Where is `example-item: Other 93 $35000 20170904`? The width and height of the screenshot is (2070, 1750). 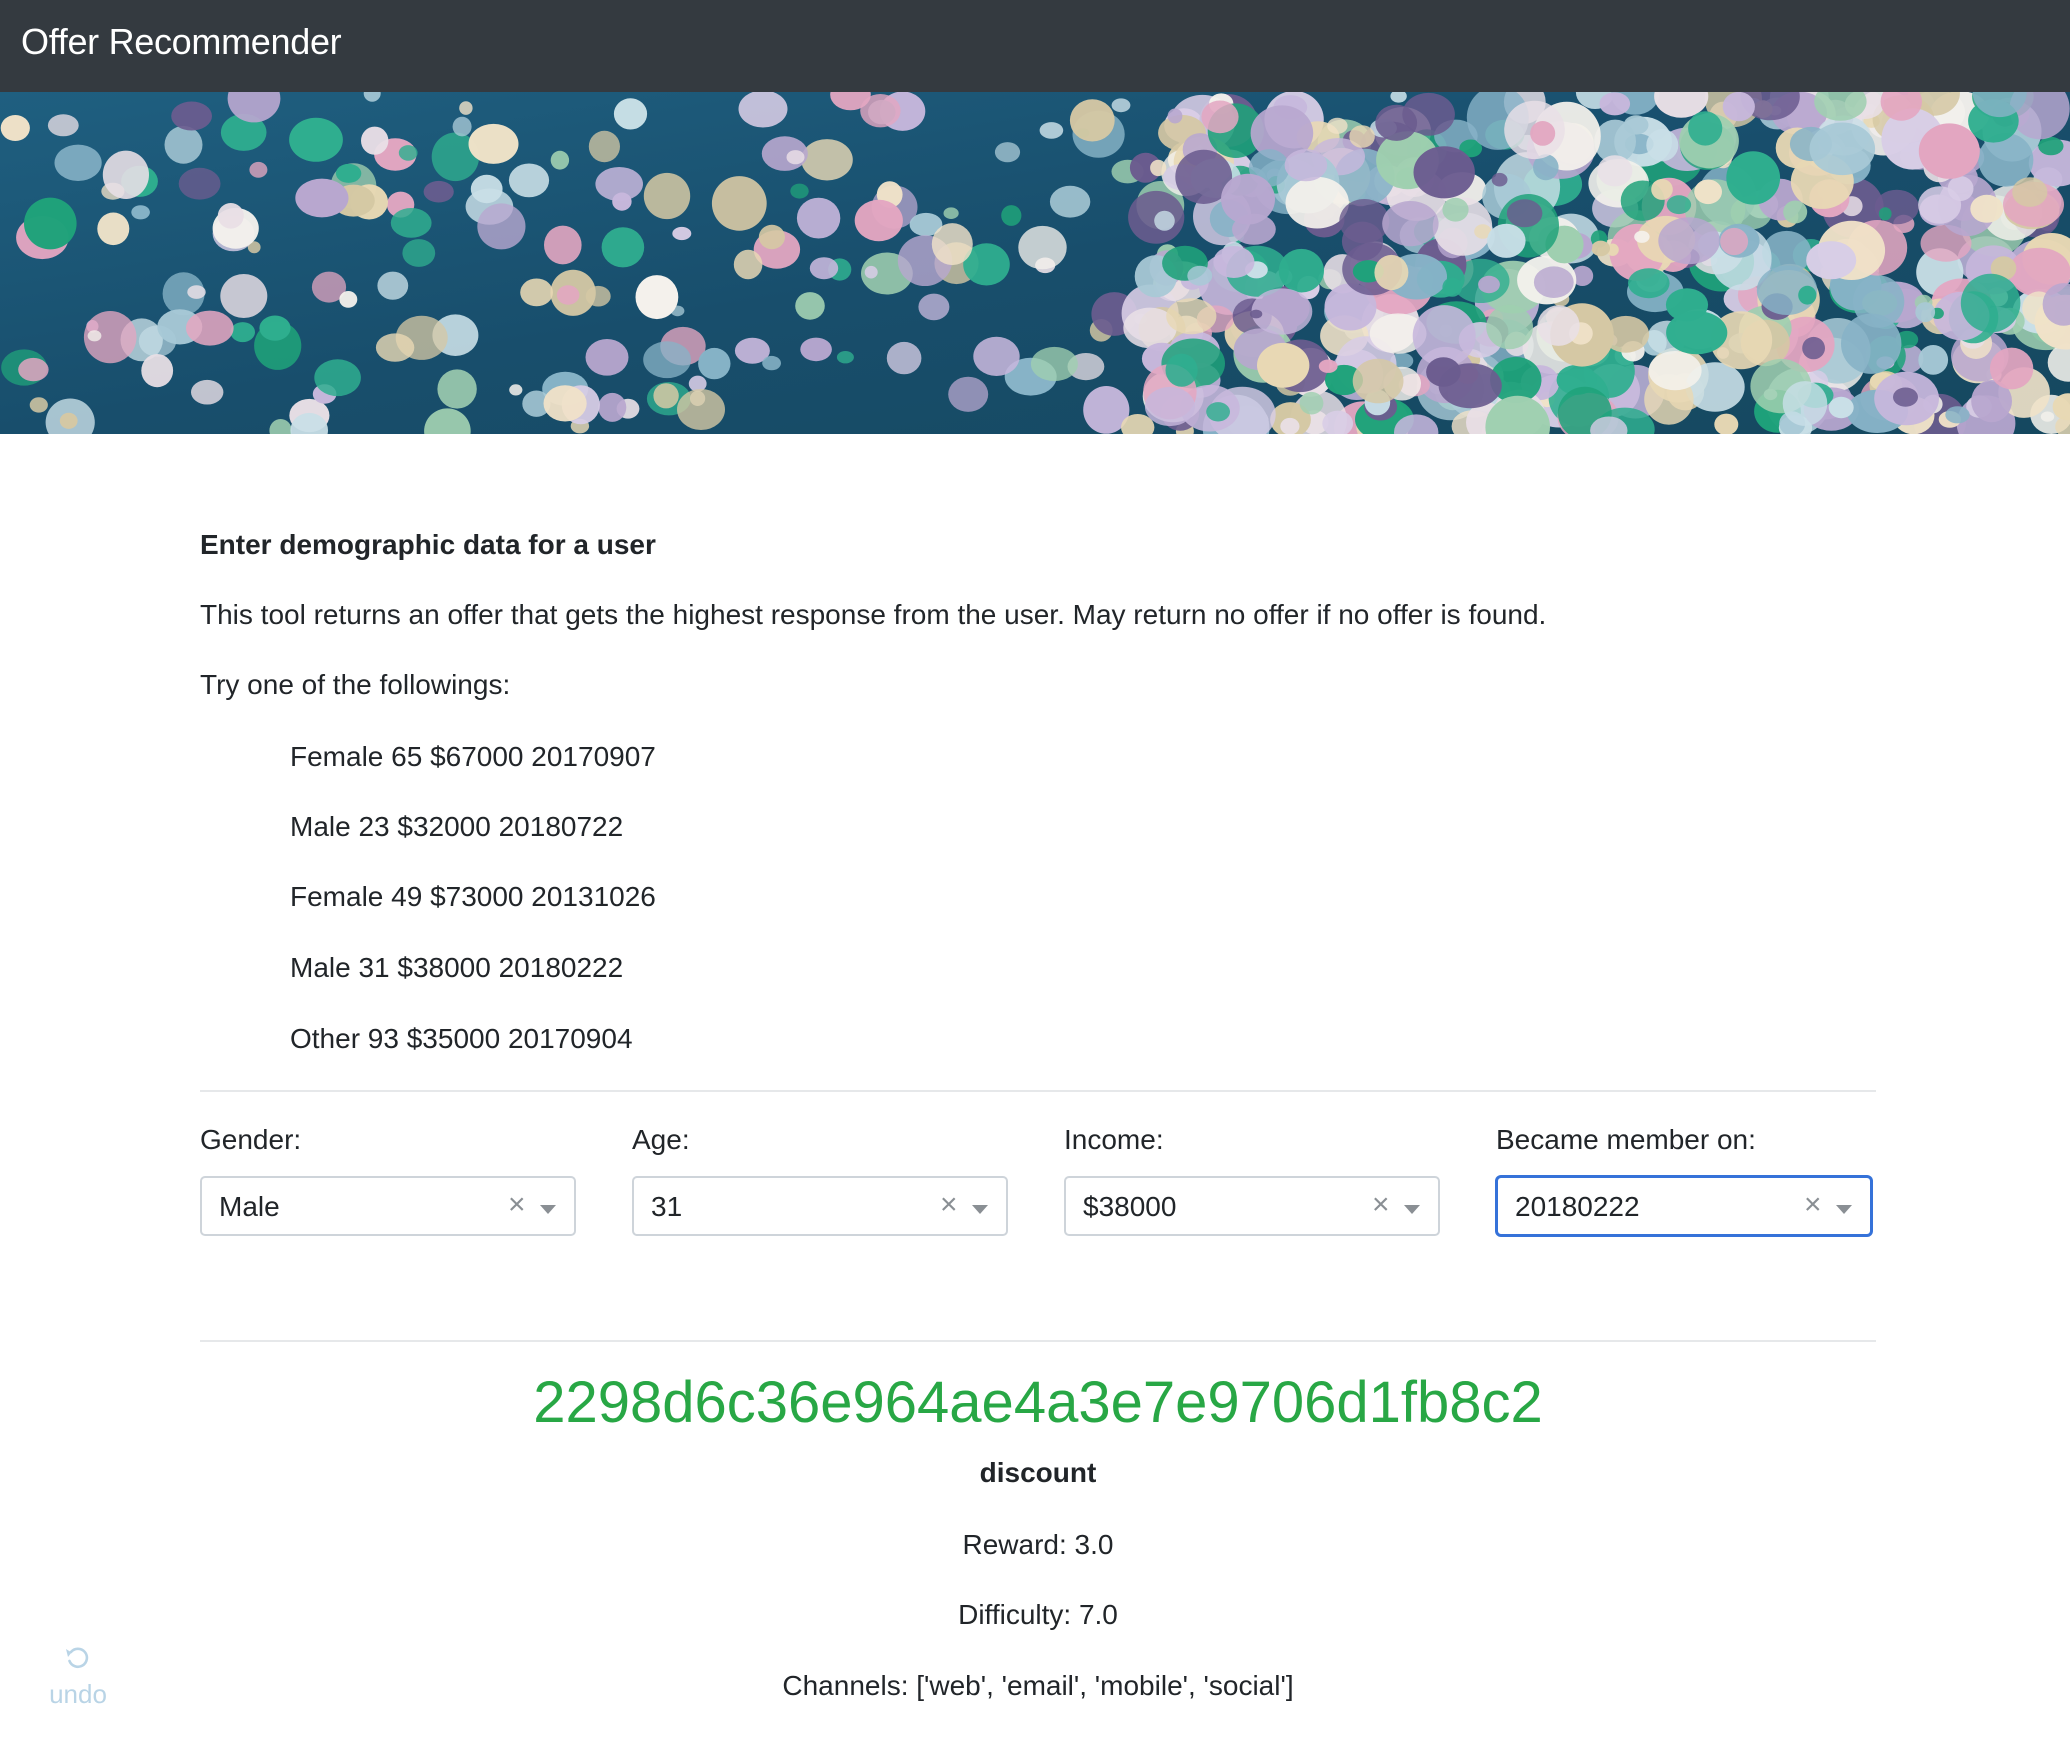 example-item: Other 93 $35000 20170904 is located at coordinates (461, 1038).